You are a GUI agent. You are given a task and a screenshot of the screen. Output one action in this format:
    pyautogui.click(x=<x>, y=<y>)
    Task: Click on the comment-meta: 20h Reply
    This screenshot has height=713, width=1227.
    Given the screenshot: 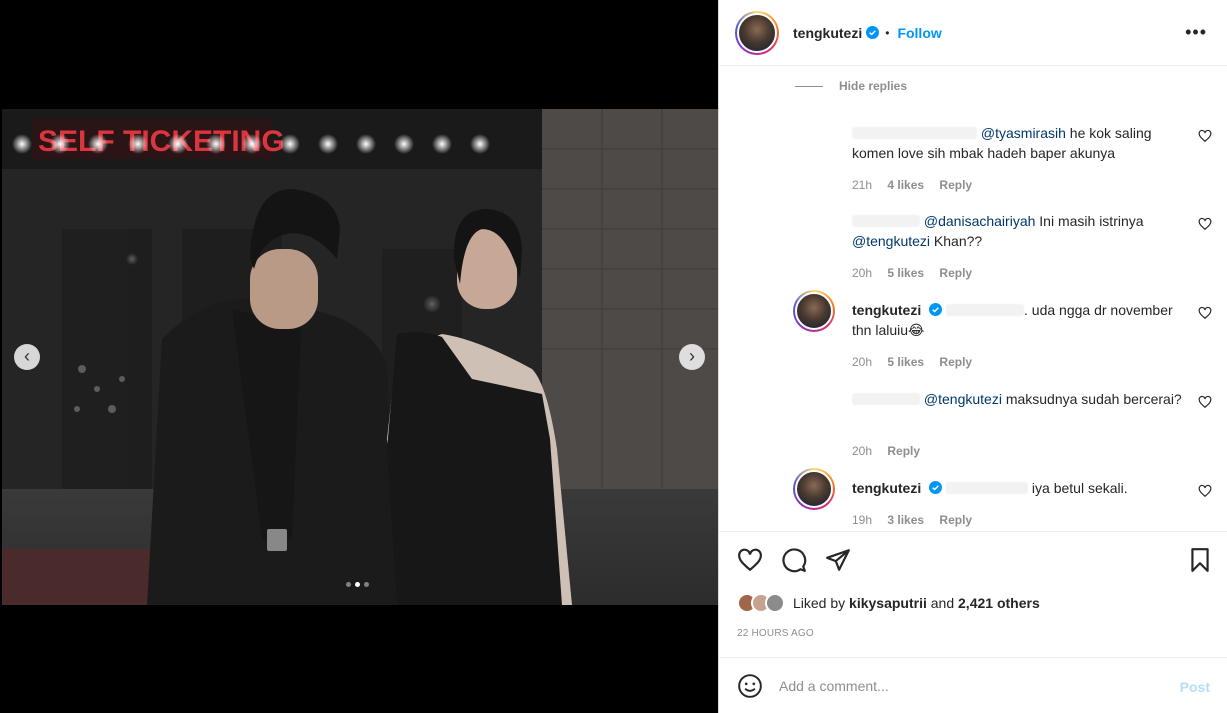 What is the action you would take?
    pyautogui.click(x=892, y=451)
    